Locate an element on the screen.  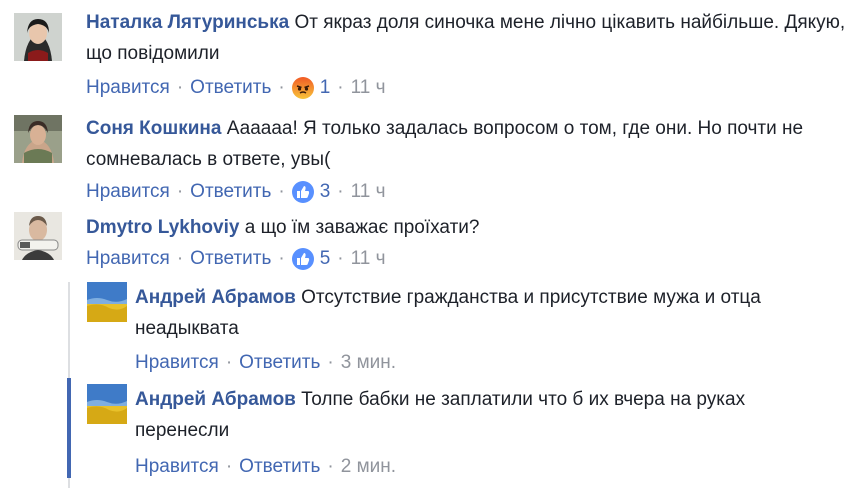
reaction-count: 3 is located at coordinates (325, 192).